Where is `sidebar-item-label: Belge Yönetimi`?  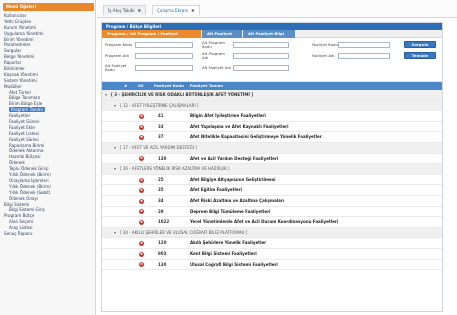 sidebar-item-label: Belge Yönetimi is located at coordinates (19, 57).